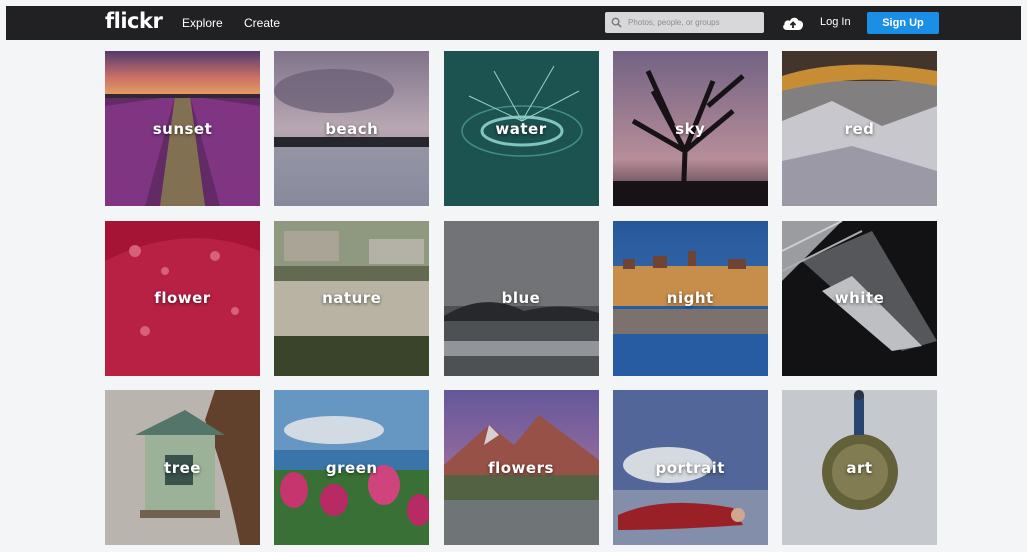  I want to click on tile-night: night, so click(690, 298).